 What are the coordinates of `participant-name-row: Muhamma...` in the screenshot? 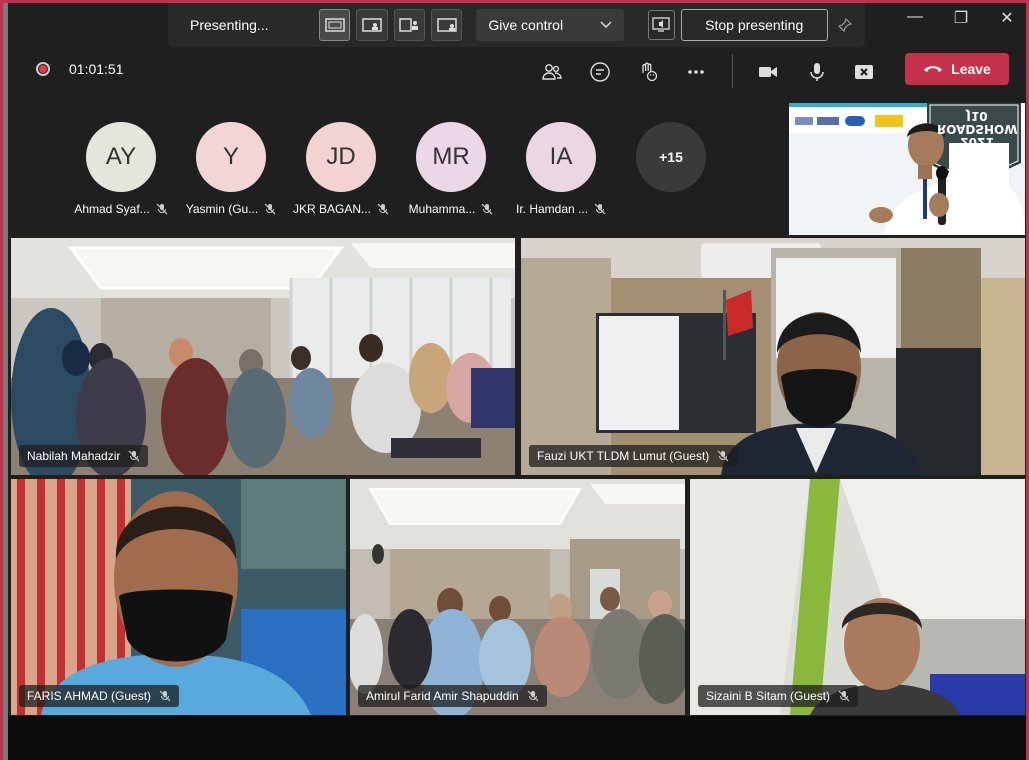 It's located at (451, 209).